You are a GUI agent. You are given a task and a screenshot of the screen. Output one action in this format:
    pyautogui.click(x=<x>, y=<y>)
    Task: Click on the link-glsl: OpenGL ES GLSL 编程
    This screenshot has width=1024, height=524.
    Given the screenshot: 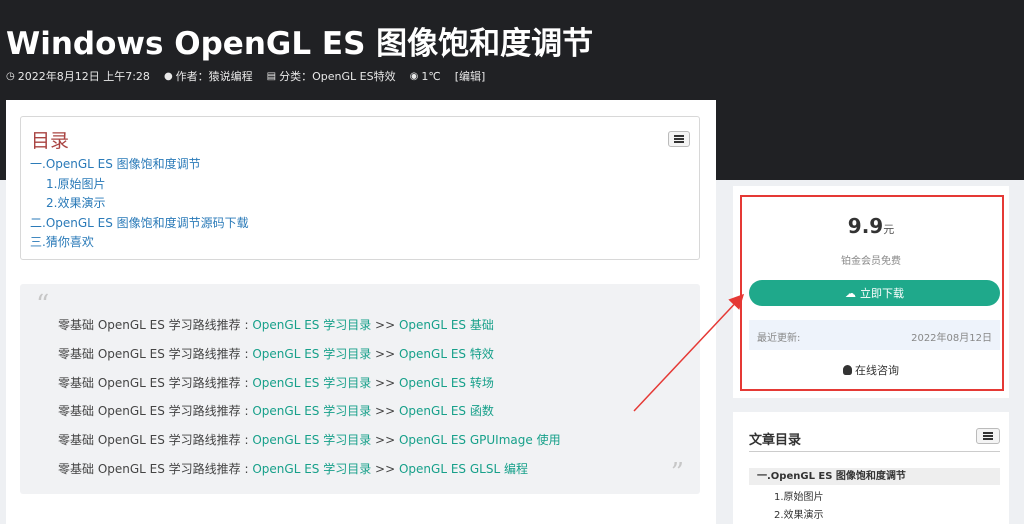 What is the action you would take?
    pyautogui.click(x=463, y=469)
    